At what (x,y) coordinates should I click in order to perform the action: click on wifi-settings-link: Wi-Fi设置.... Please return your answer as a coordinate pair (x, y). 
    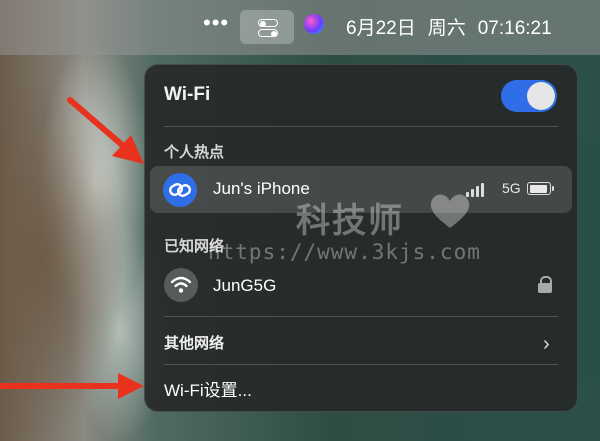
    Looking at the image, I should click on (208, 388).